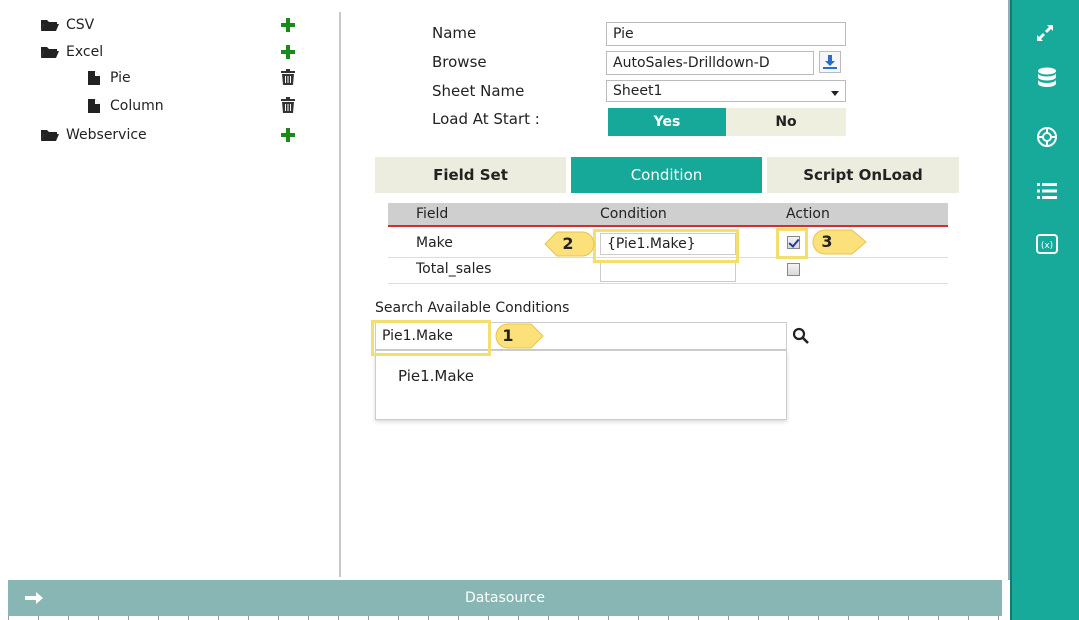 This screenshot has width=1079, height=620. I want to click on database-icon, so click(1047, 78).